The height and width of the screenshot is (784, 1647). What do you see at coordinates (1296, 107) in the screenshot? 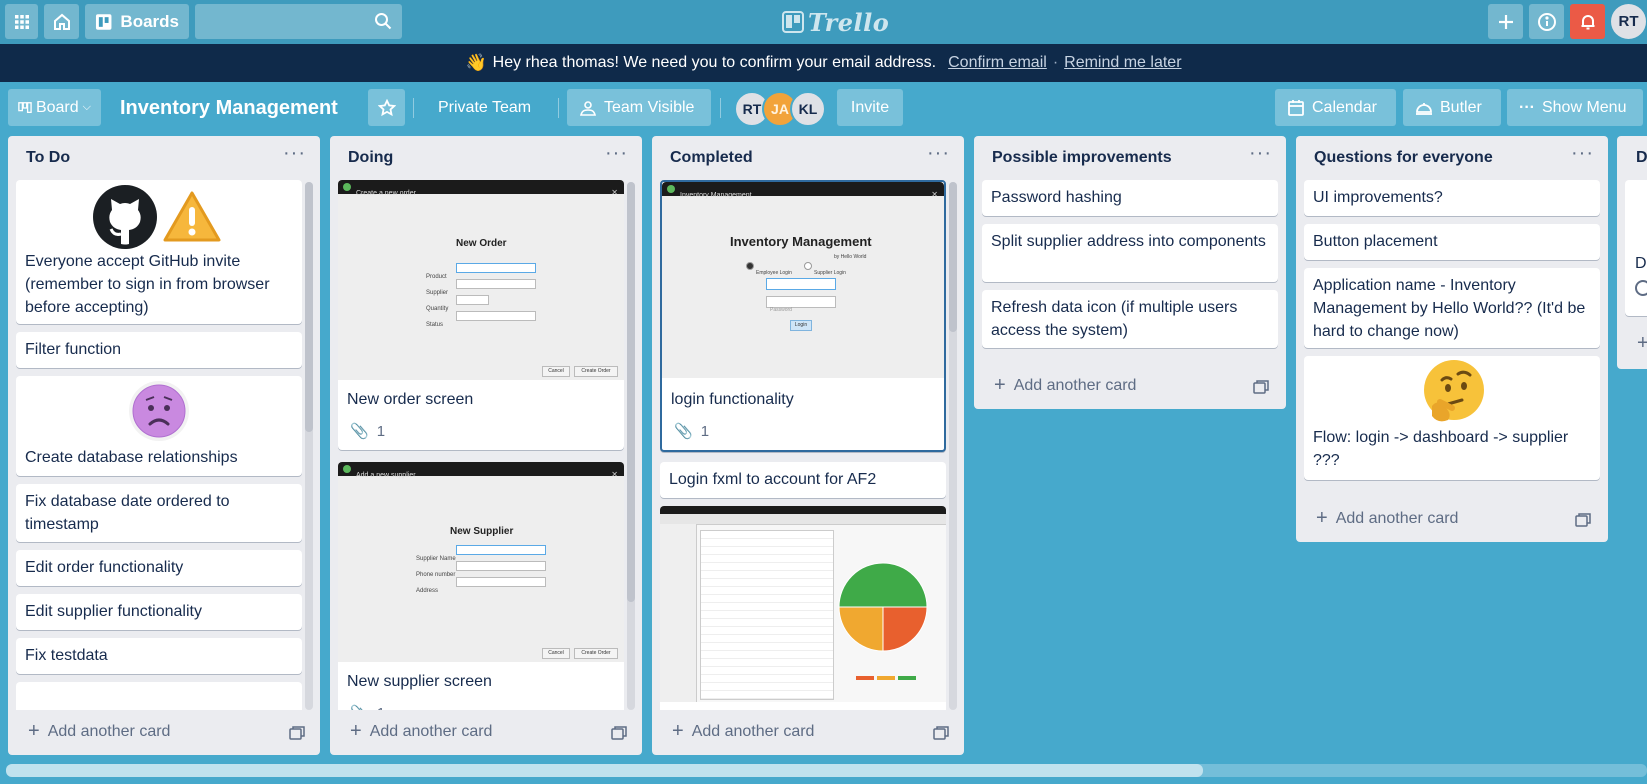
I see `calendar-icon` at bounding box center [1296, 107].